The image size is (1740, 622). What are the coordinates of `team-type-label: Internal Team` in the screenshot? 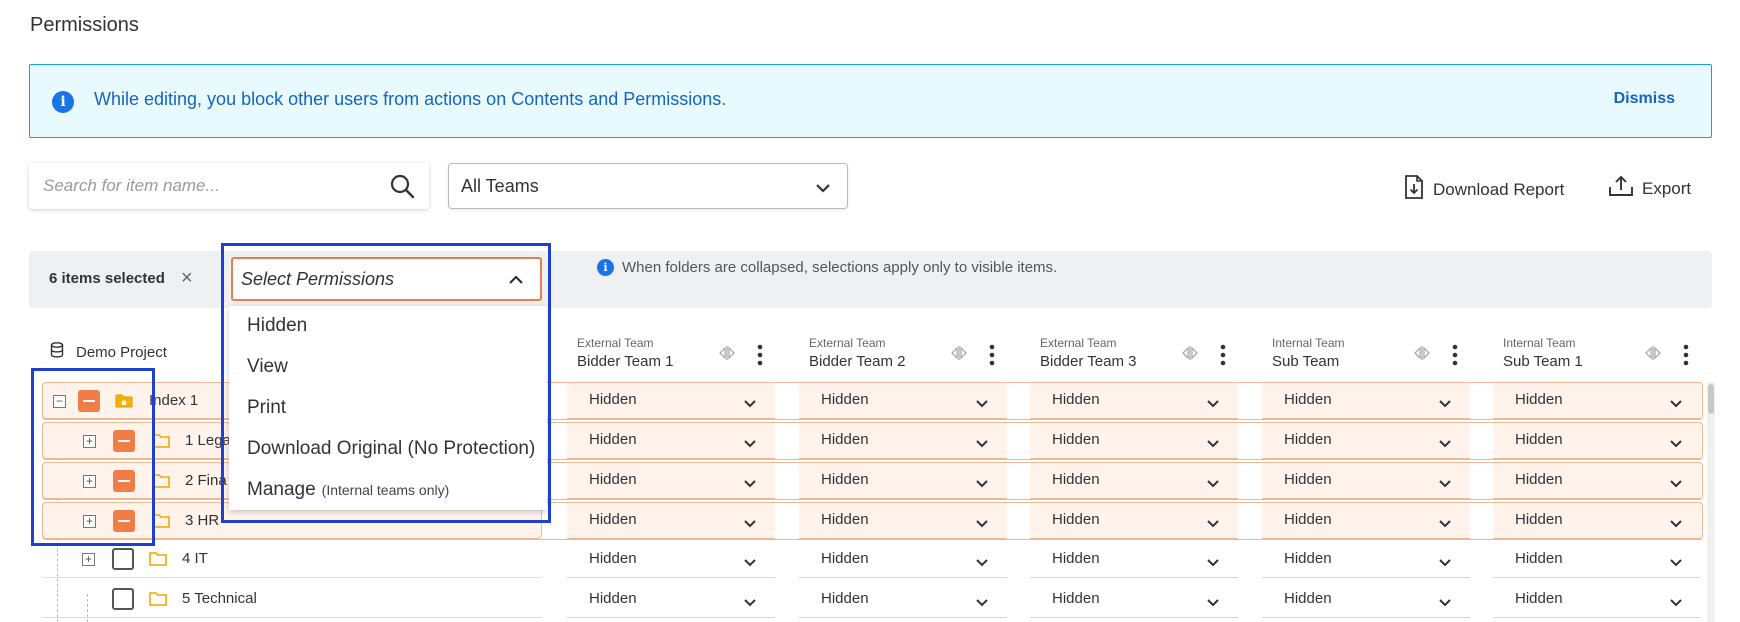 It's located at (1308, 343).